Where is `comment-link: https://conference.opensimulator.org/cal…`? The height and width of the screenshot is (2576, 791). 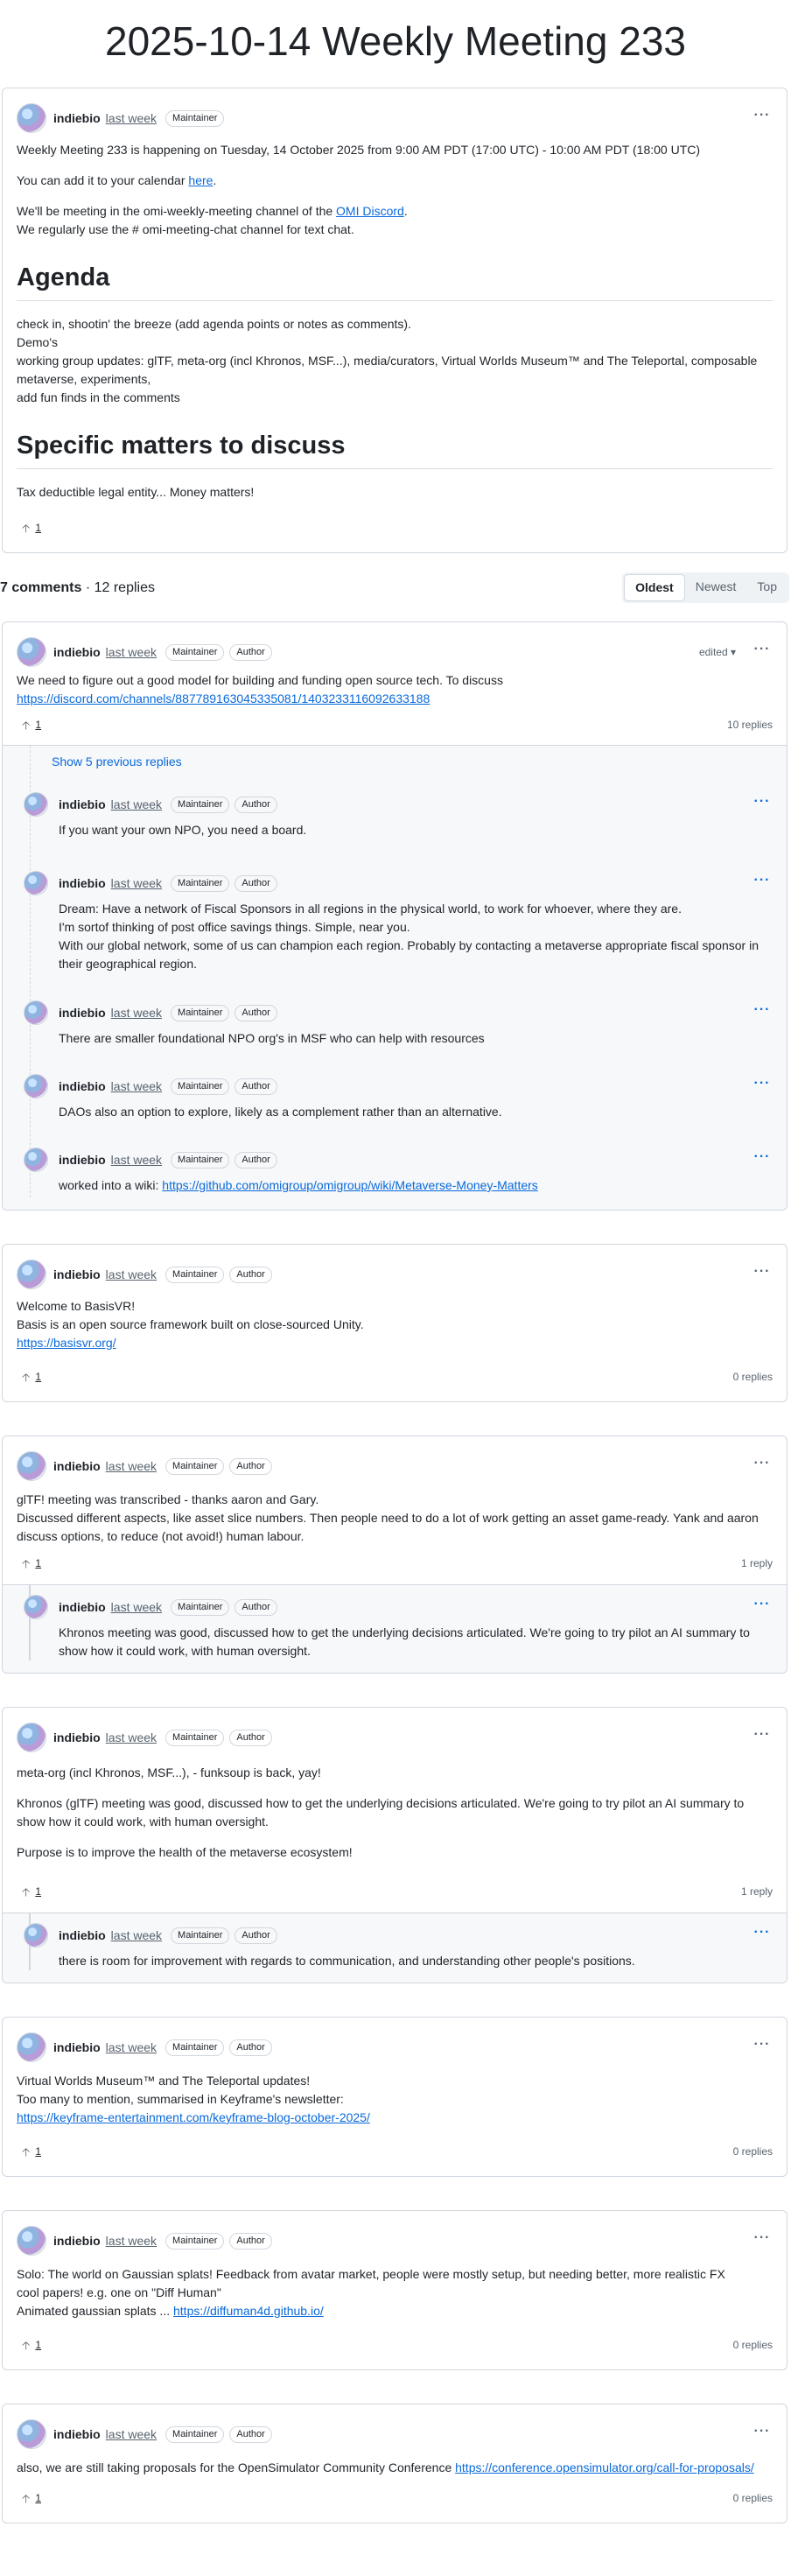
comment-link: https://conference.opensimulator.org/cal… is located at coordinates (604, 2467).